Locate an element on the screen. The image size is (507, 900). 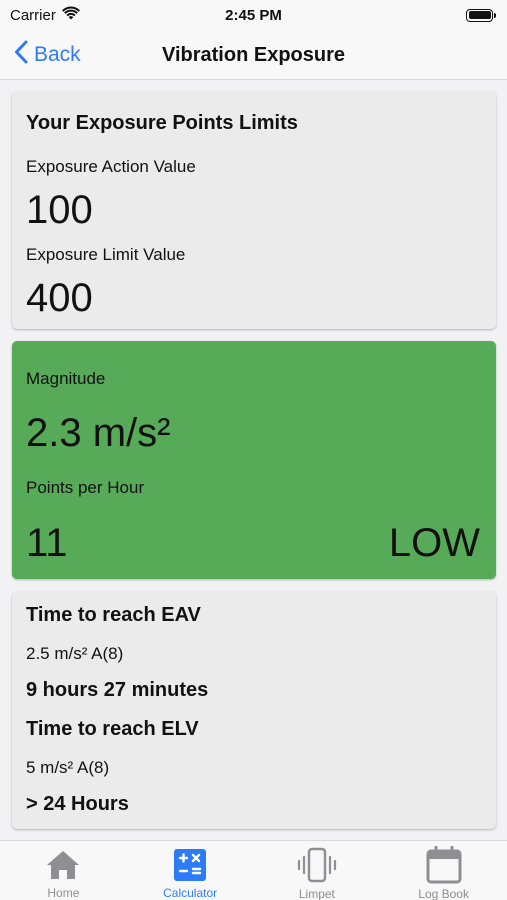
elv-reference: 5 m/s² A(8) is located at coordinates (68, 767).